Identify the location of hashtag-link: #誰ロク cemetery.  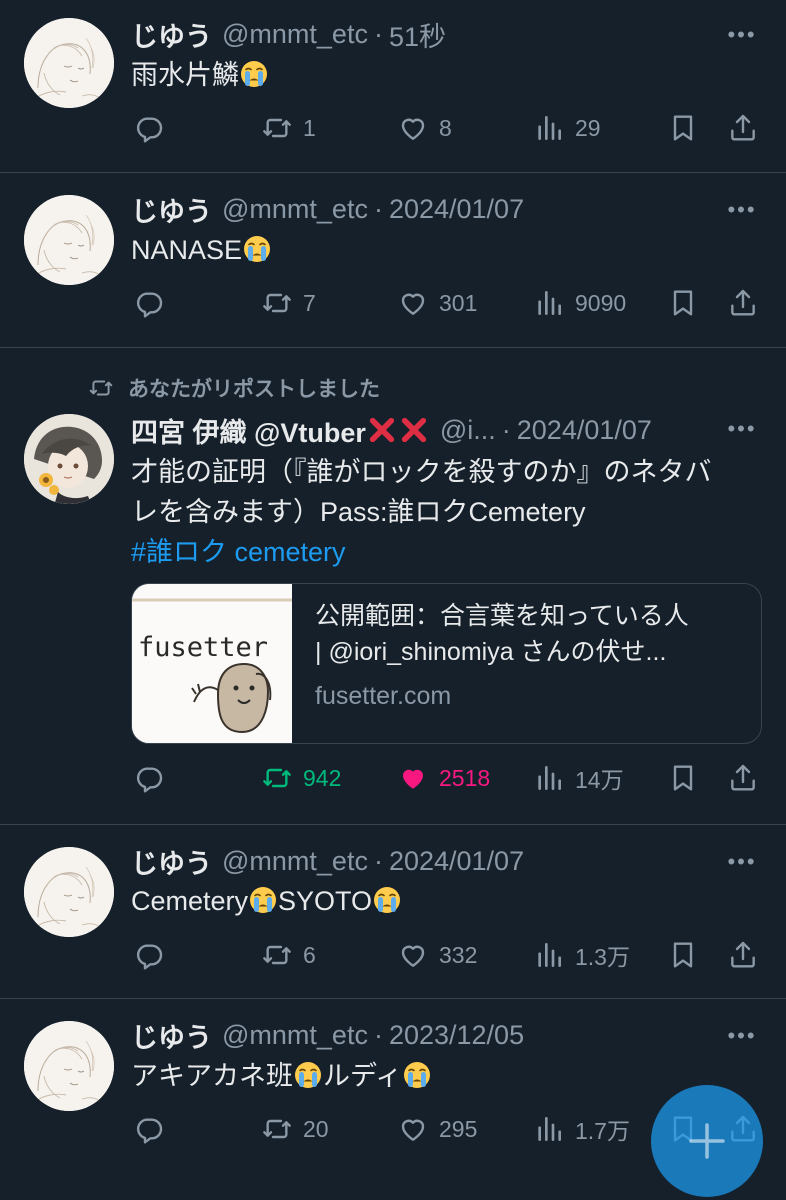
(448, 552).